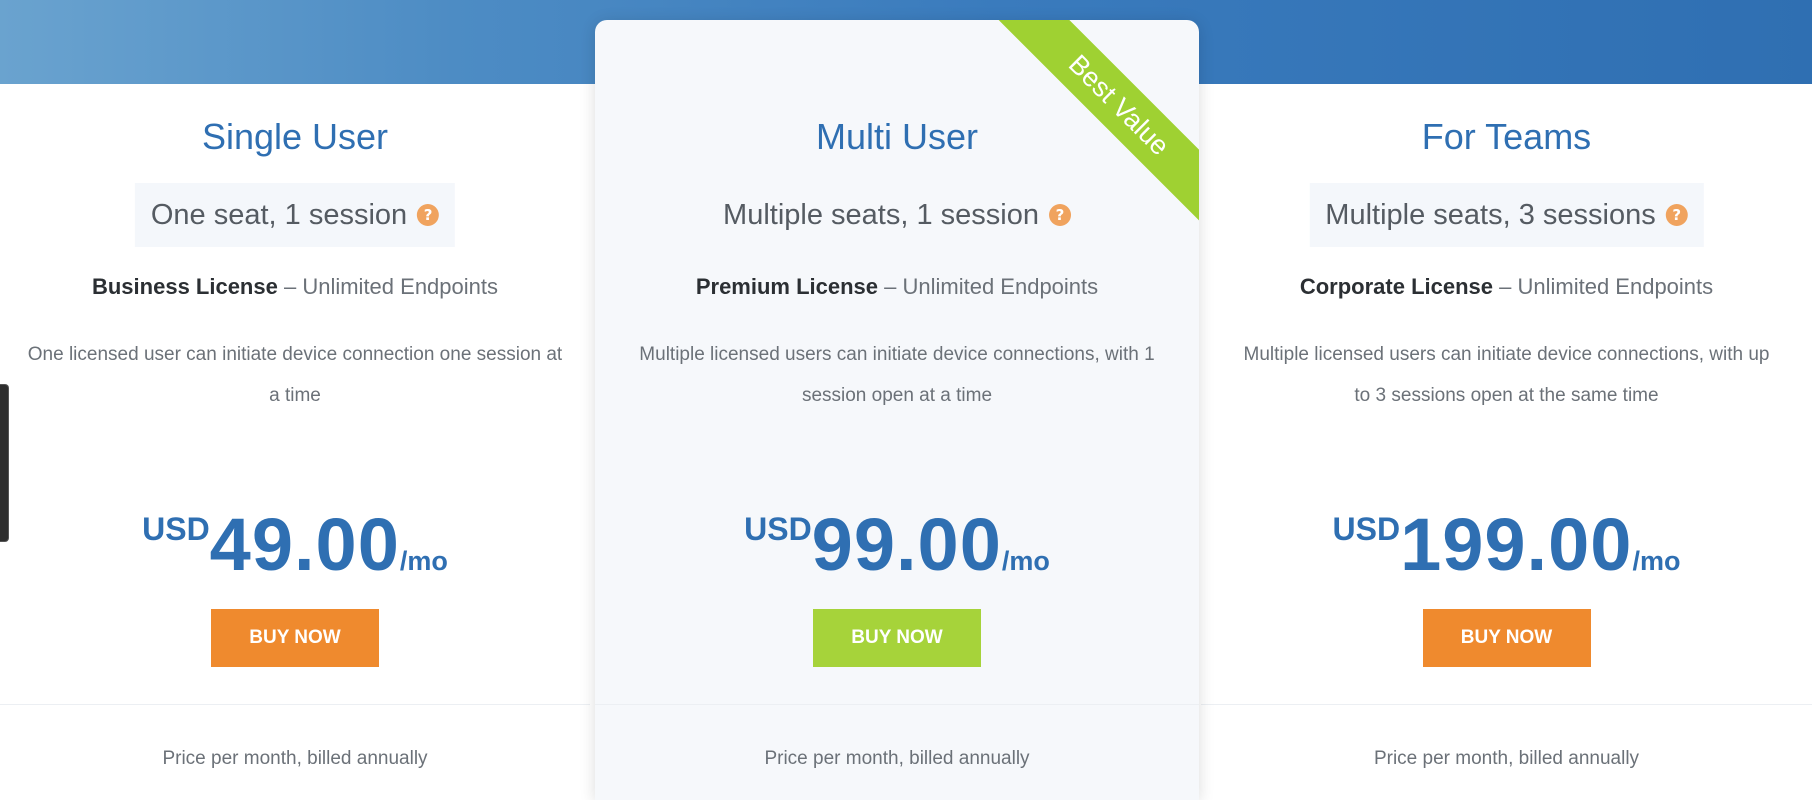 The width and height of the screenshot is (1812, 800). I want to click on seats-text: Multiple seats, 3 sessions, so click(1490, 214).